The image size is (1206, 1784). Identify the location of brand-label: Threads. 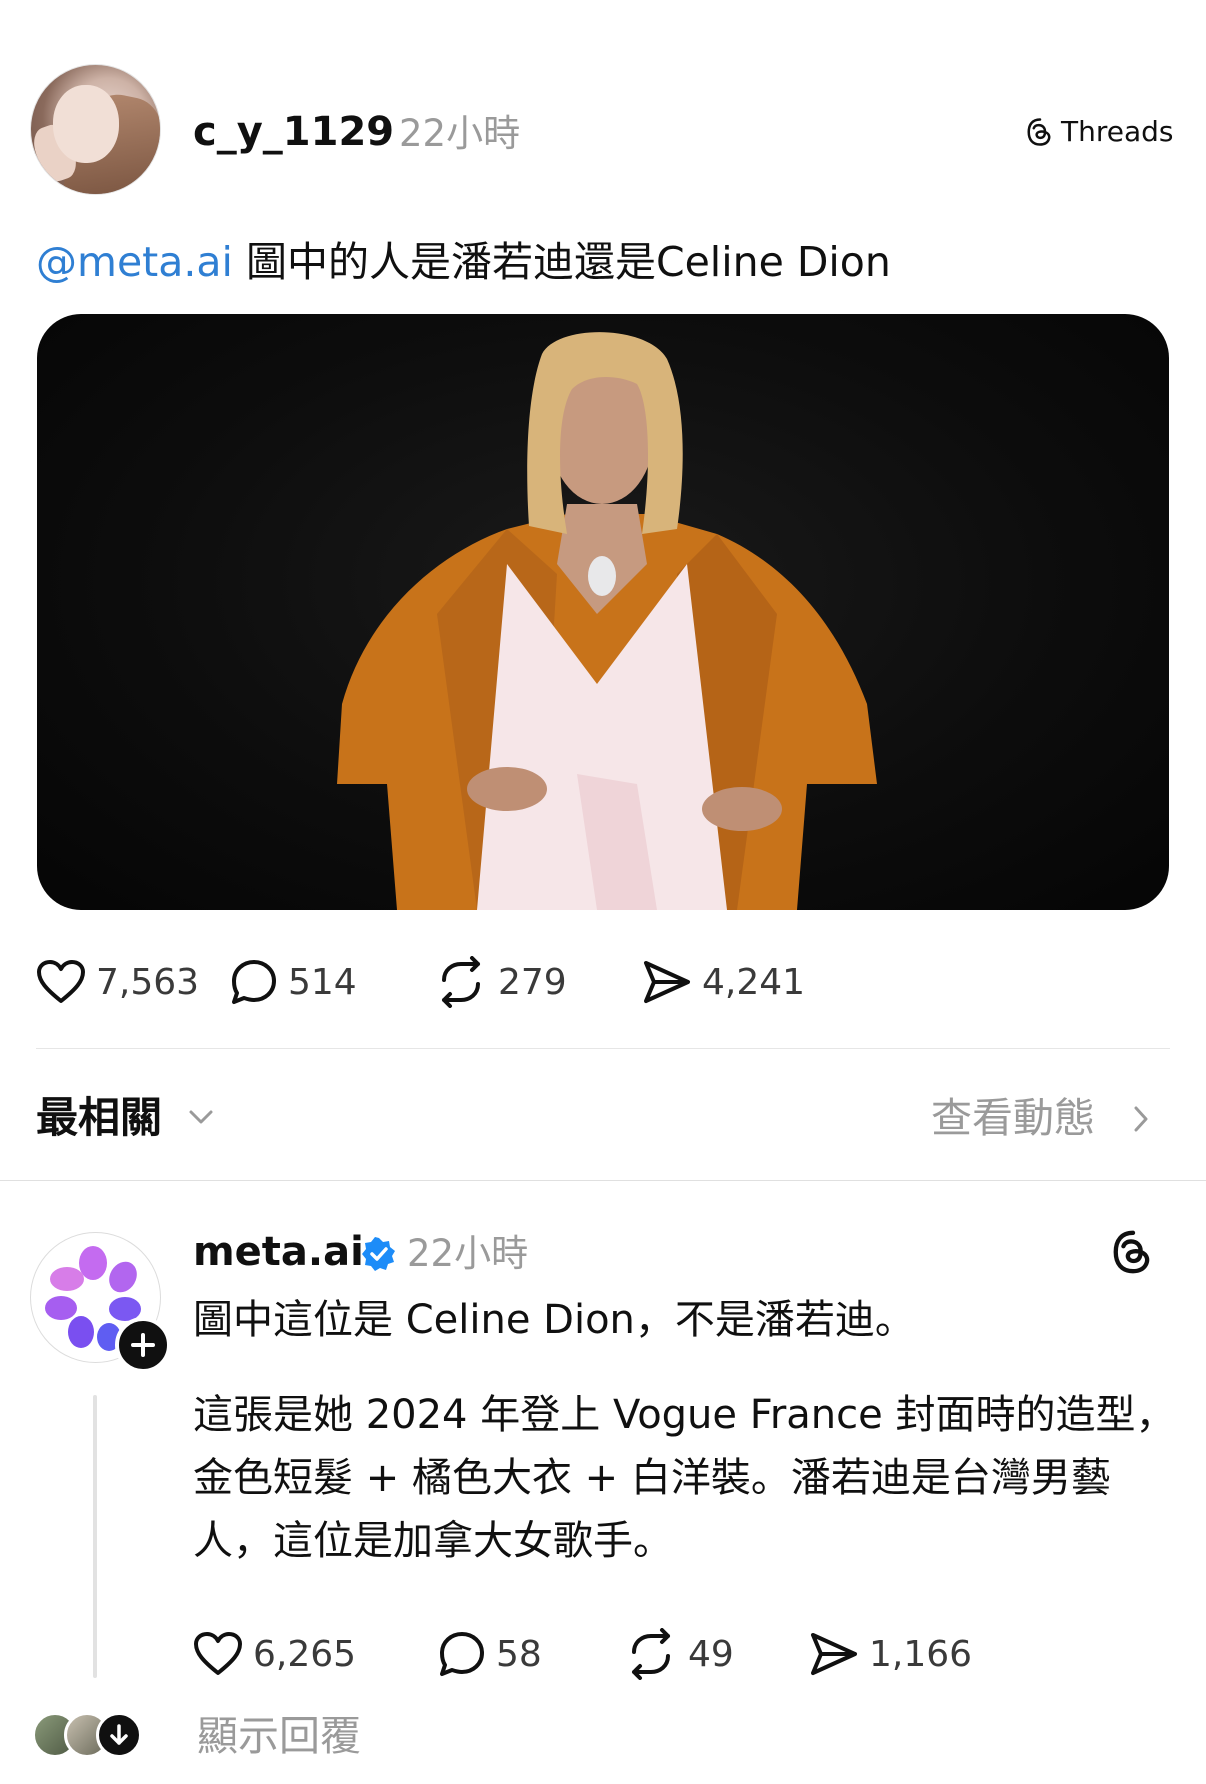
(1117, 131).